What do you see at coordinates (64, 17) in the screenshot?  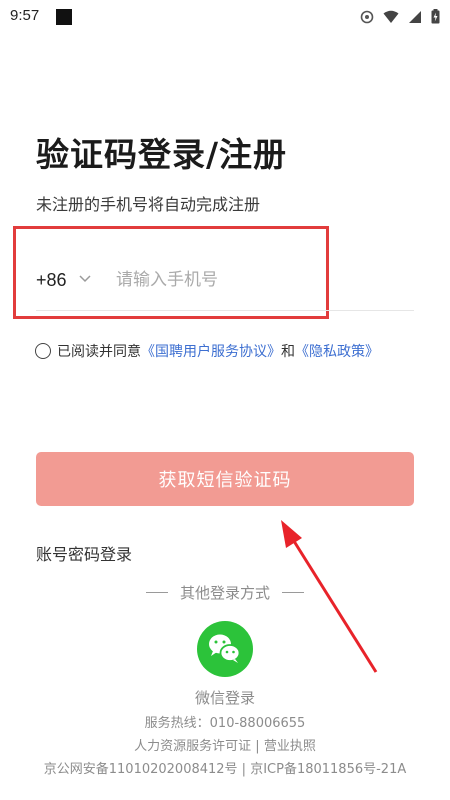 I see `notification-icon` at bounding box center [64, 17].